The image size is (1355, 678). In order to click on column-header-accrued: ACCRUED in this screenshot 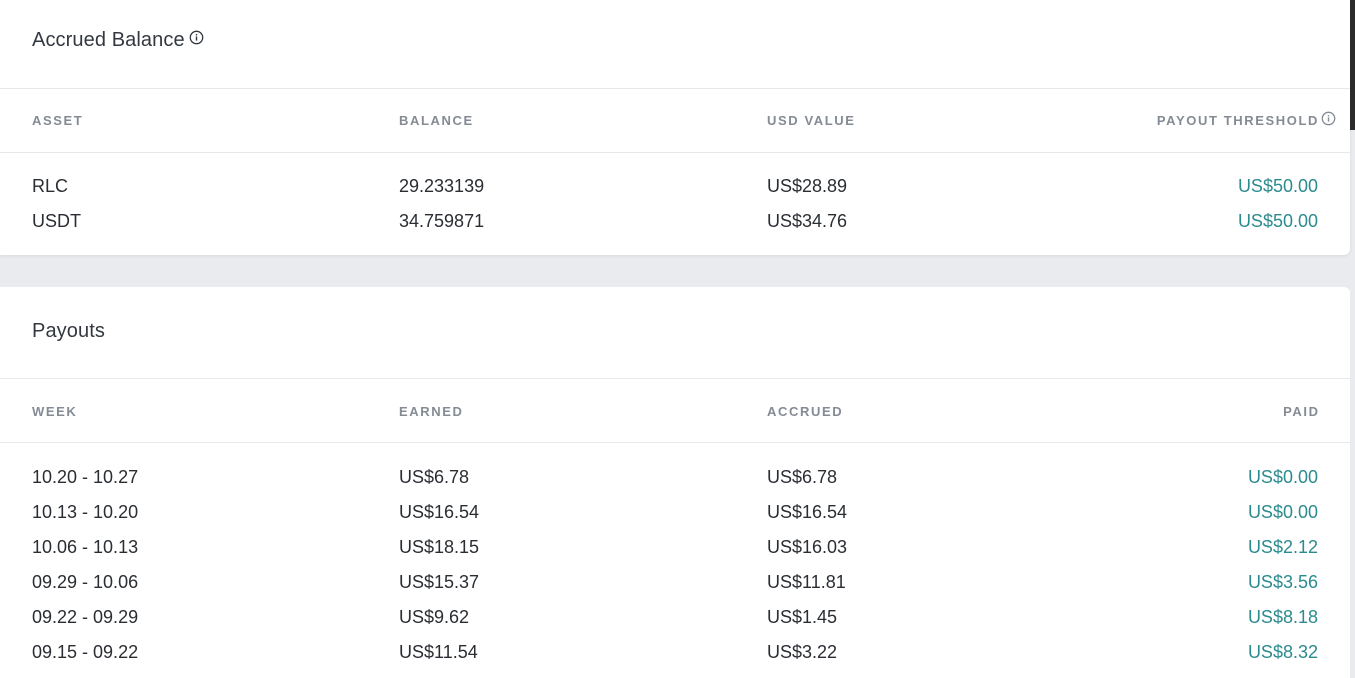, I will do `click(805, 411)`.